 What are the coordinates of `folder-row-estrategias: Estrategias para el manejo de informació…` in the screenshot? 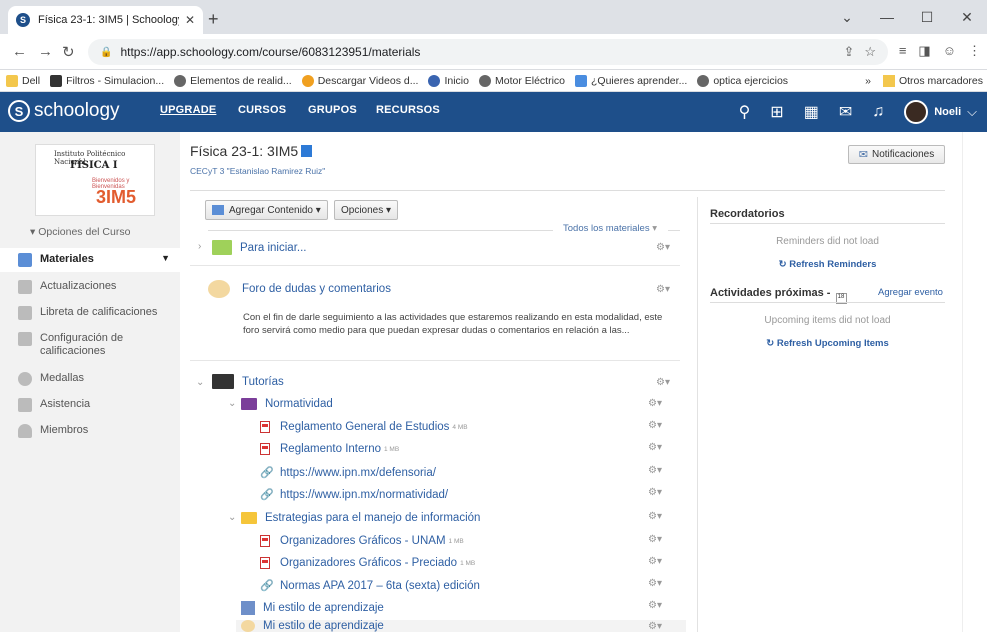 It's located at (360, 518).